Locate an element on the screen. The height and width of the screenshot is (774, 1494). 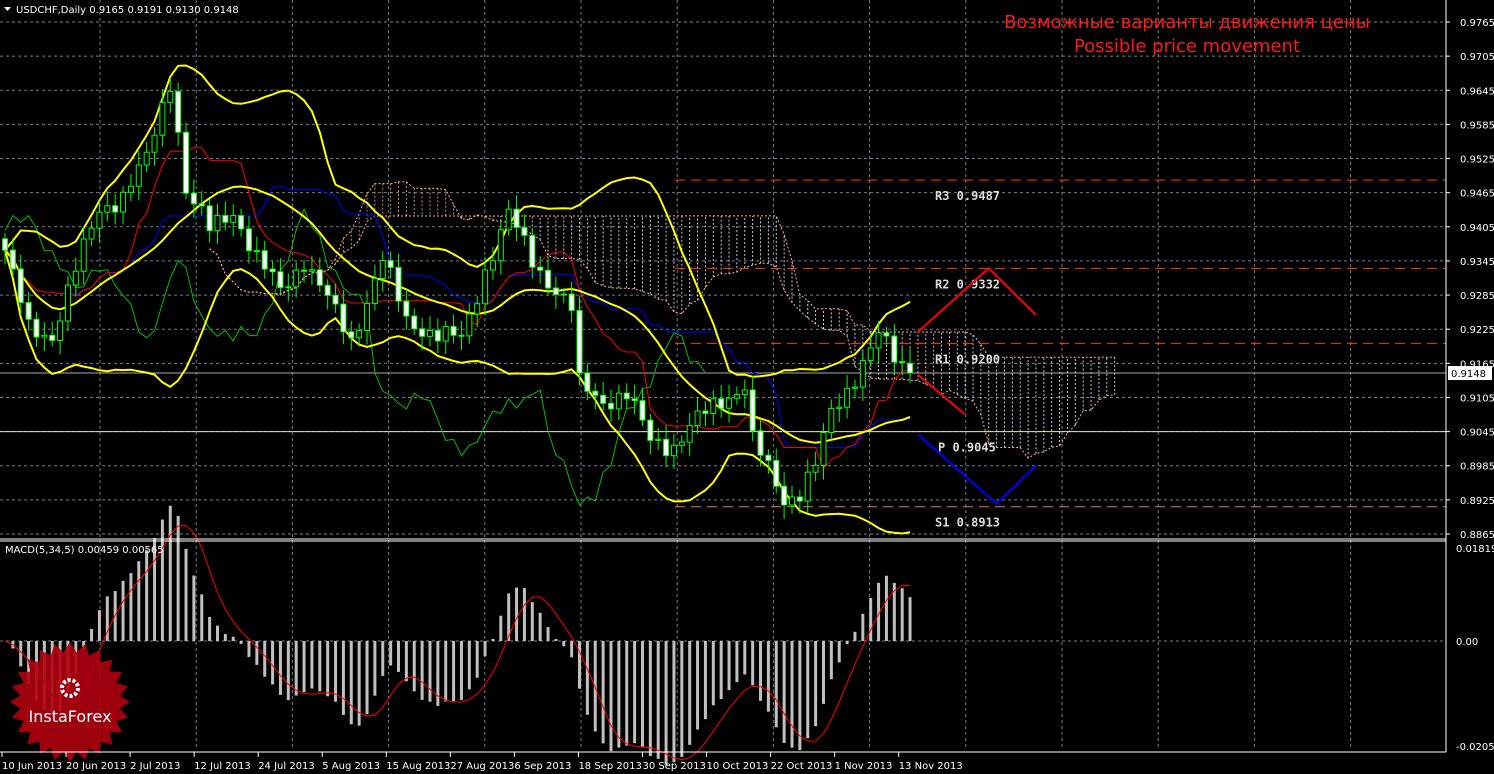
price-tick-label: 0.9765 is located at coordinates (1477, 23).